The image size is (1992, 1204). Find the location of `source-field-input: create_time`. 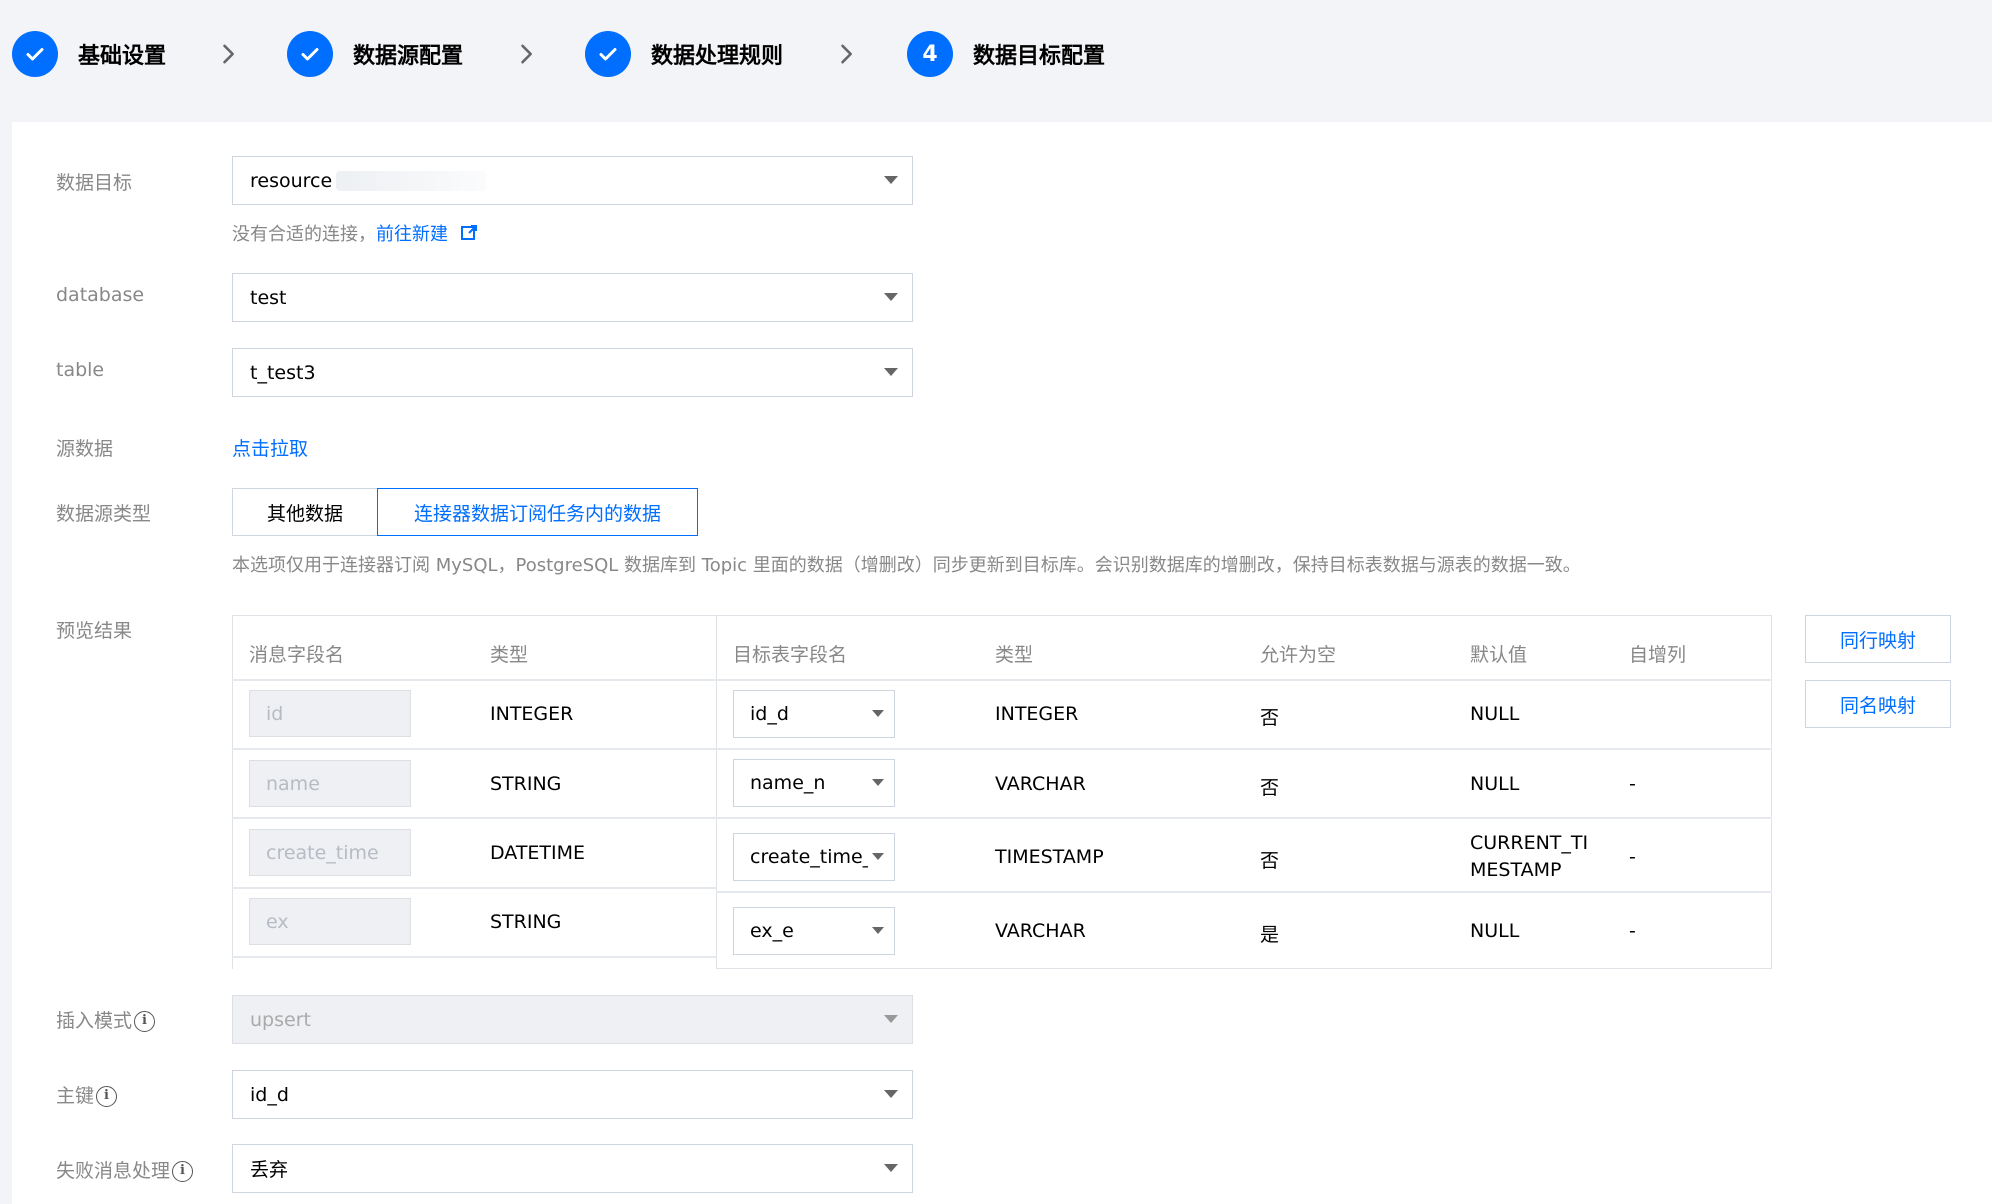

source-field-input: create_time is located at coordinates (330, 852).